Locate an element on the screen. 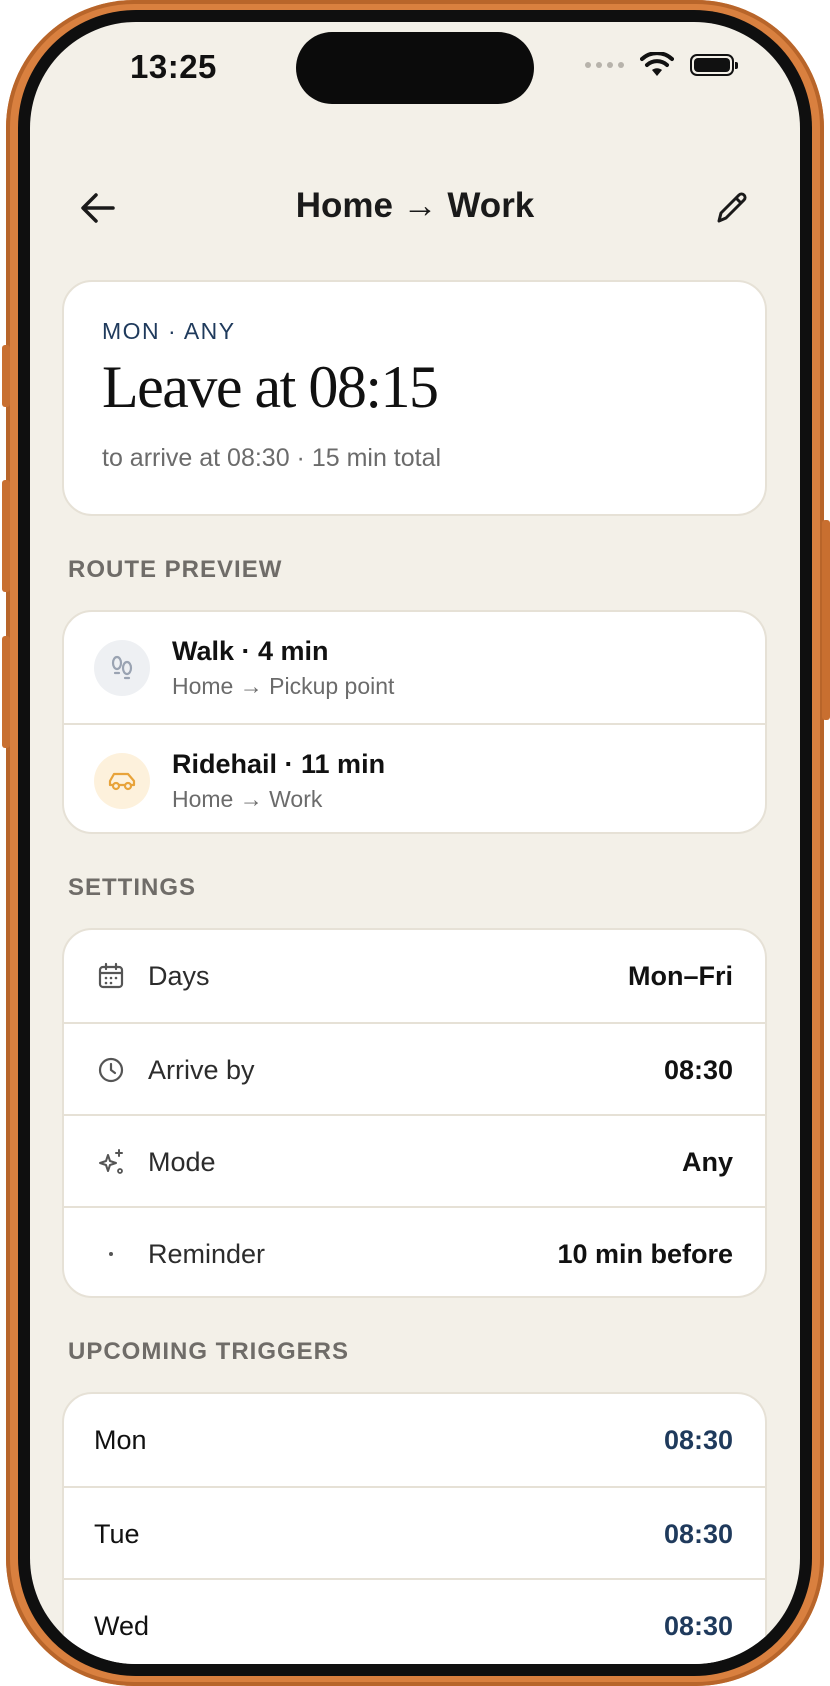  summary-subtitle: to arrive at 08:30 · 15 min total is located at coordinates (272, 458).